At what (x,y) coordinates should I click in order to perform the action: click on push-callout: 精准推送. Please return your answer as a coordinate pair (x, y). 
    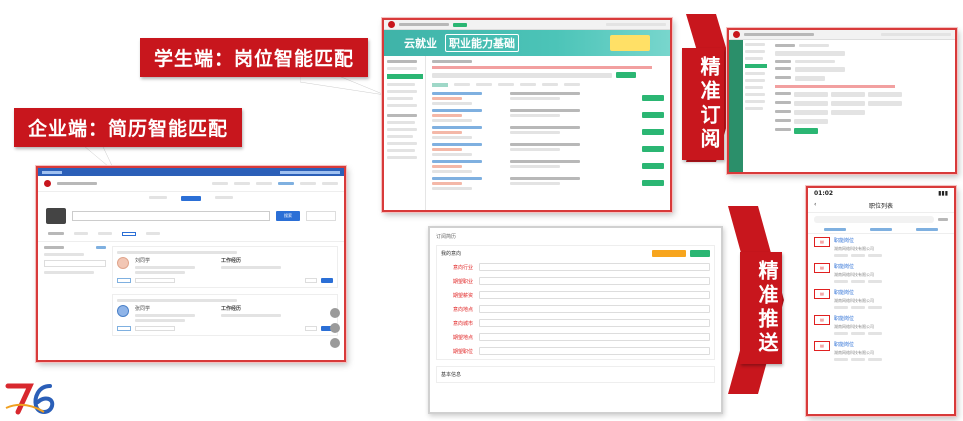
    Looking at the image, I should click on (761, 308).